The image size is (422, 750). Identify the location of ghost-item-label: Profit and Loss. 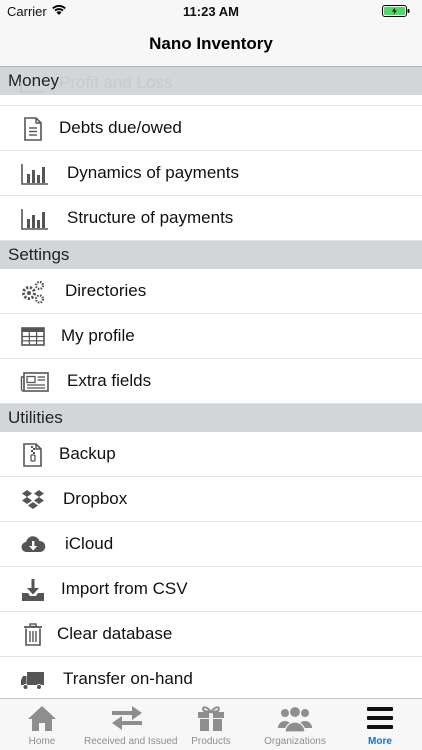
(116, 82).